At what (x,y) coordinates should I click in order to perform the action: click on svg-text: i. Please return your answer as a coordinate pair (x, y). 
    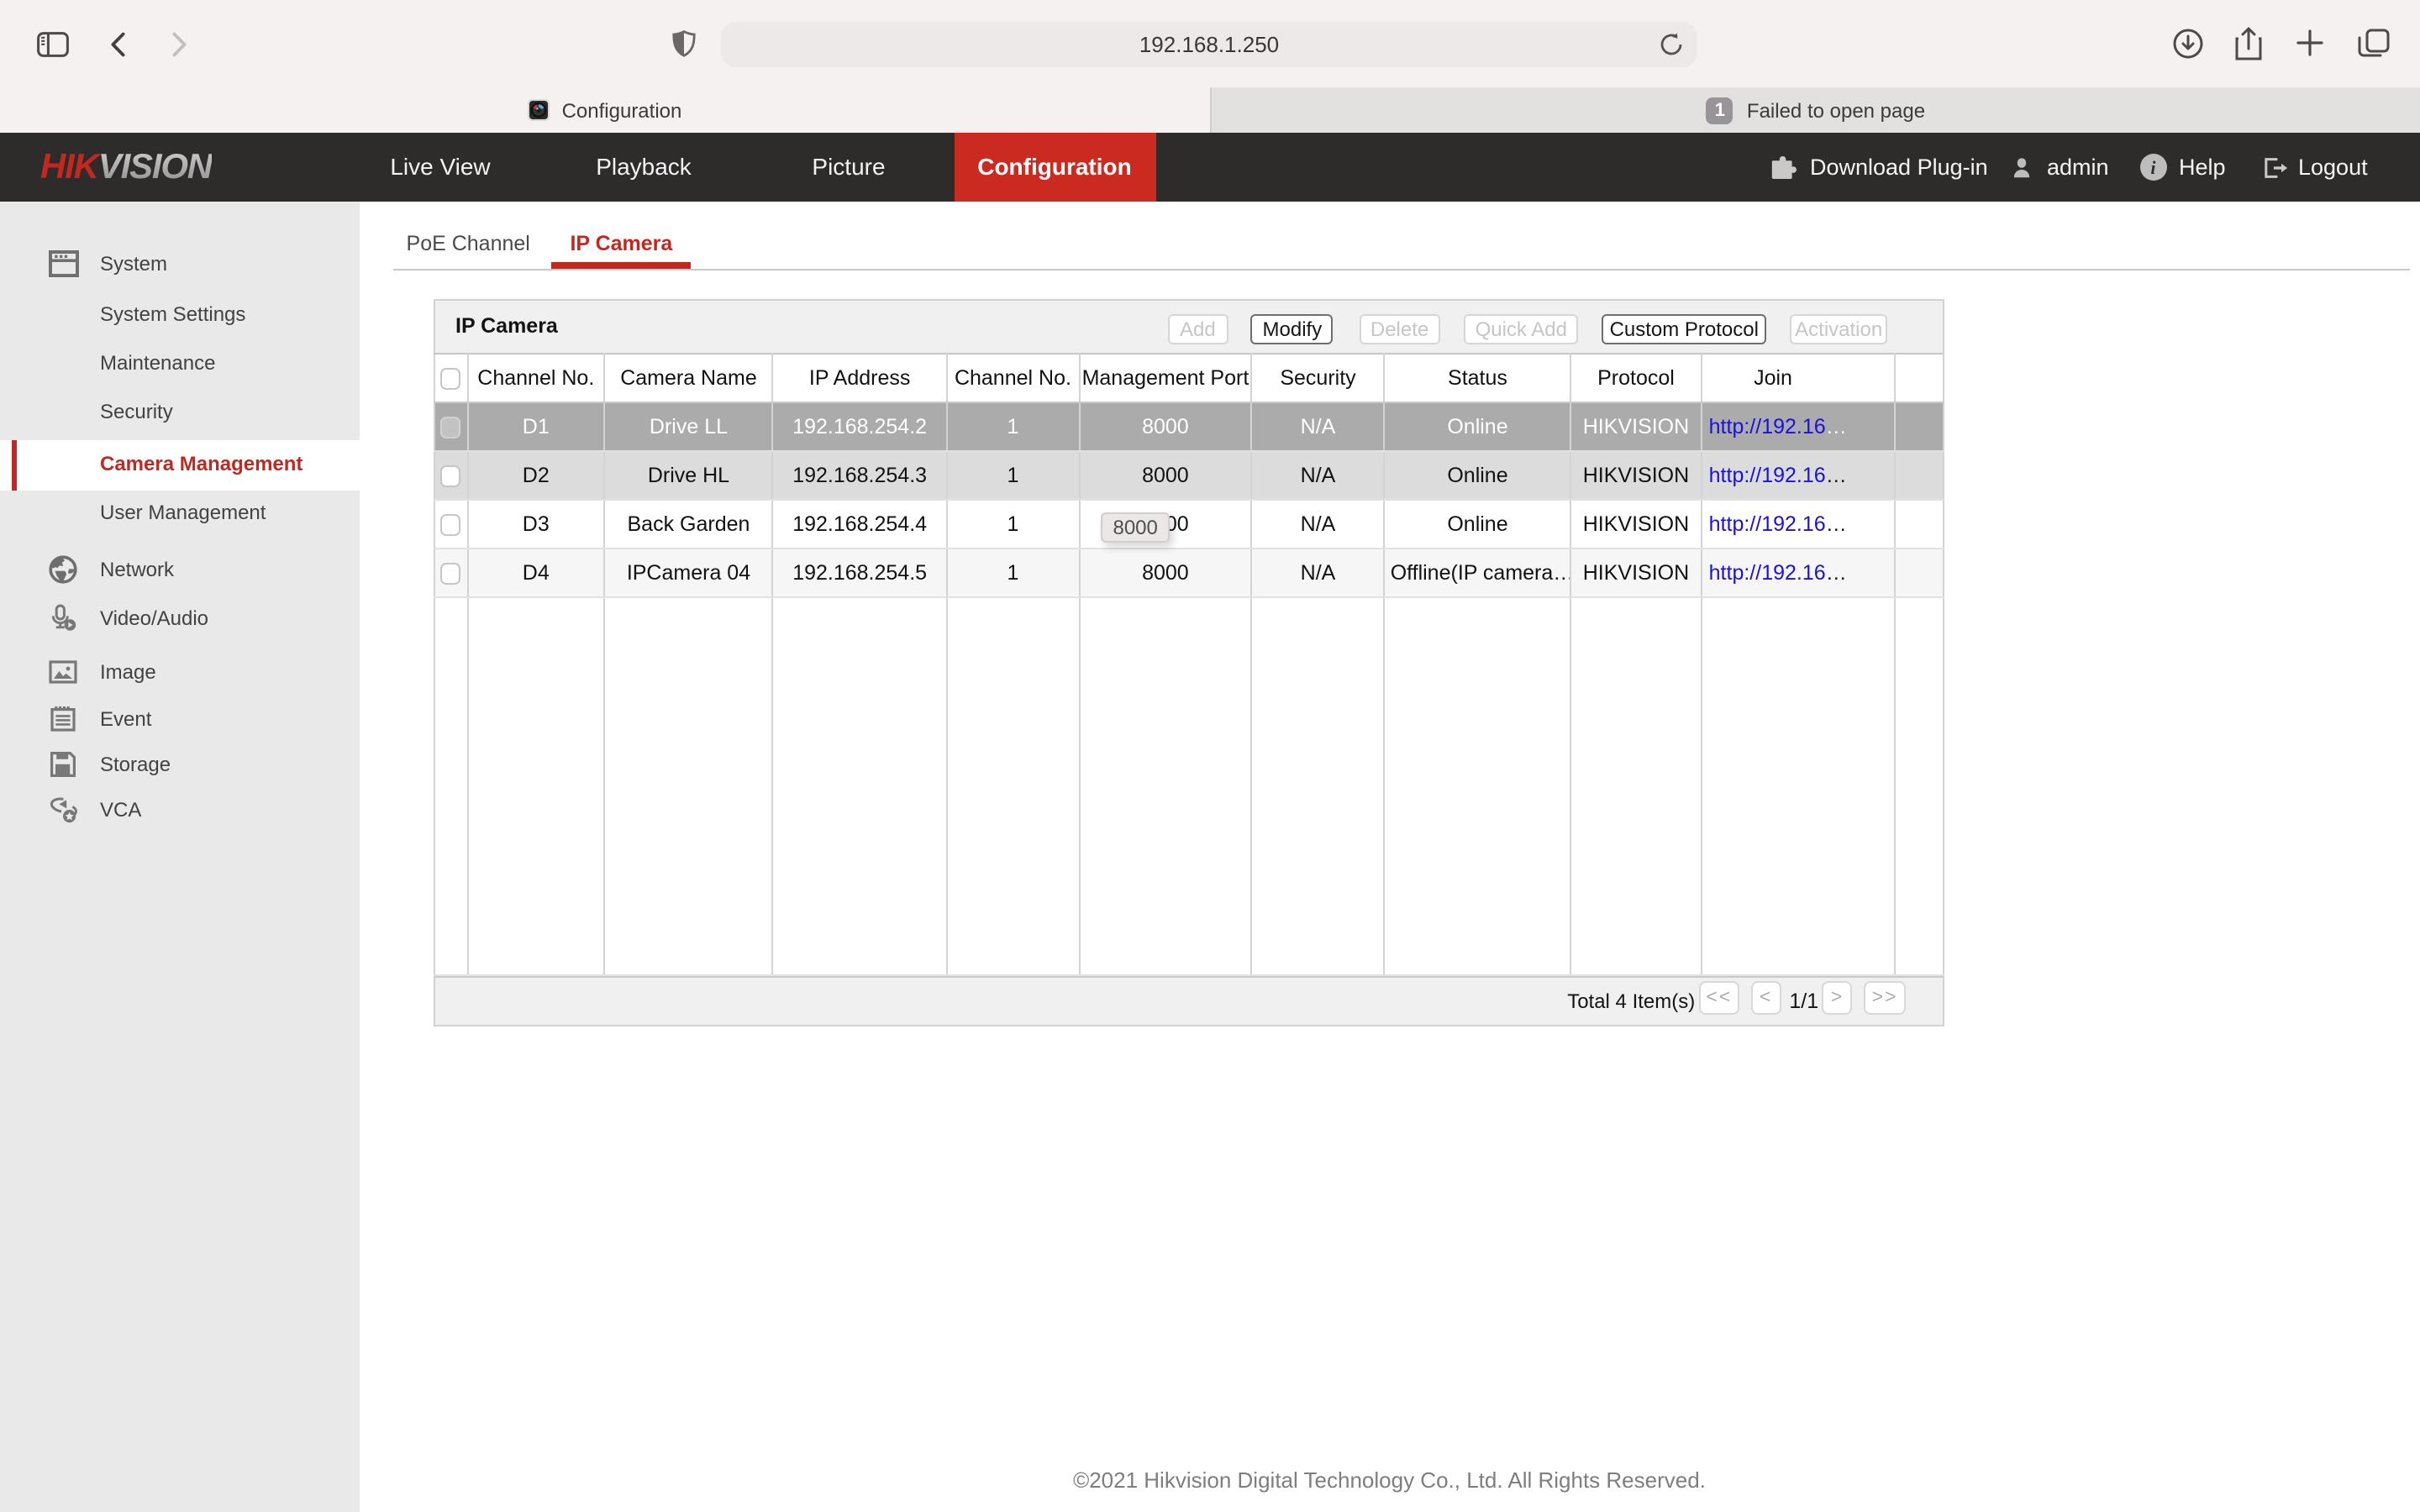
    Looking at the image, I should click on (2152, 167).